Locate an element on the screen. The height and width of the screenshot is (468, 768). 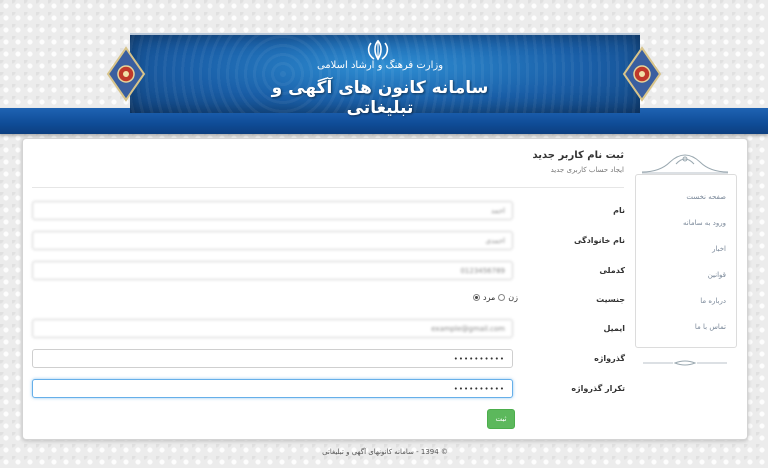
last-name-label: نام خانوادگی is located at coordinates (599, 240).